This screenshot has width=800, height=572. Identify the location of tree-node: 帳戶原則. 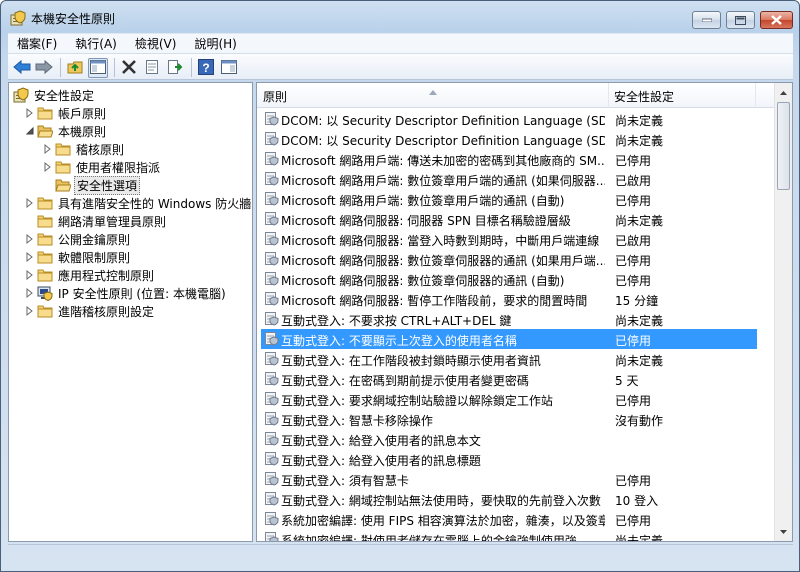
(130, 113).